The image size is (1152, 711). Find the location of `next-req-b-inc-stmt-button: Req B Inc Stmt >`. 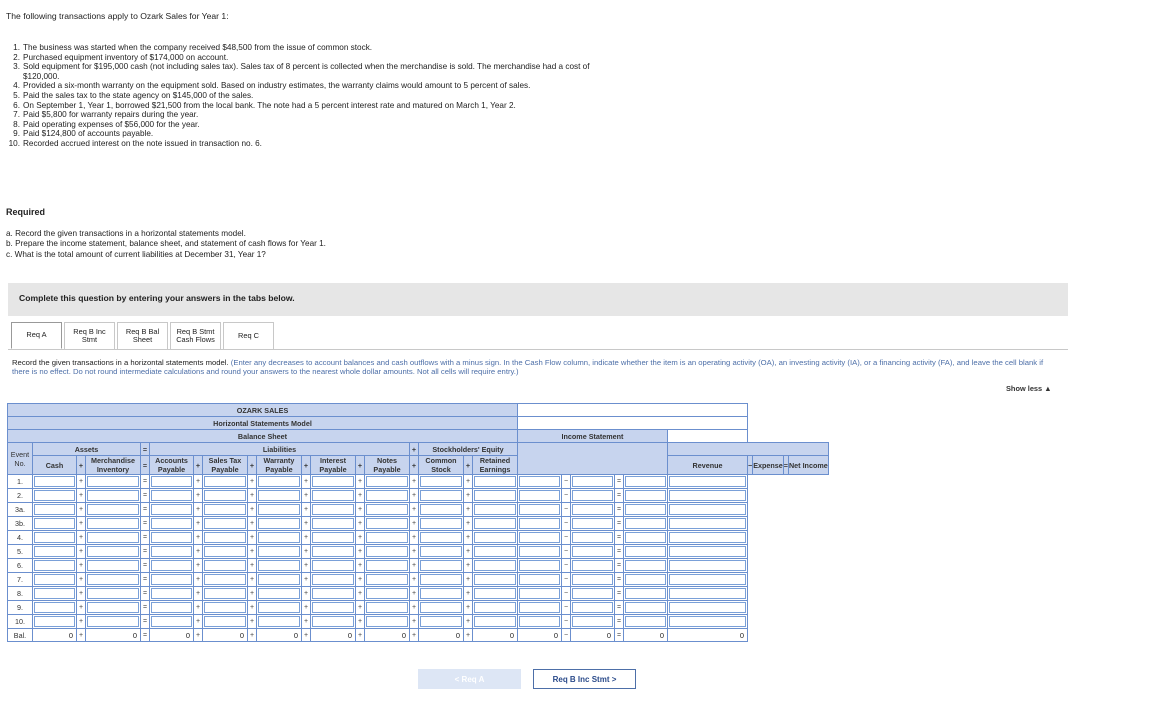

next-req-b-inc-stmt-button: Req B Inc Stmt > is located at coordinates (584, 679).